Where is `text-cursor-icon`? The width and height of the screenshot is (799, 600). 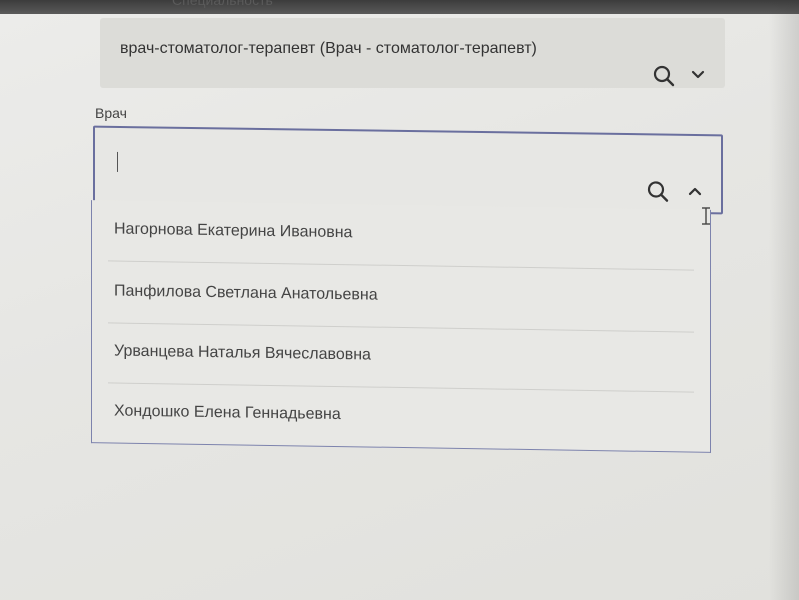 text-cursor-icon is located at coordinates (706, 216).